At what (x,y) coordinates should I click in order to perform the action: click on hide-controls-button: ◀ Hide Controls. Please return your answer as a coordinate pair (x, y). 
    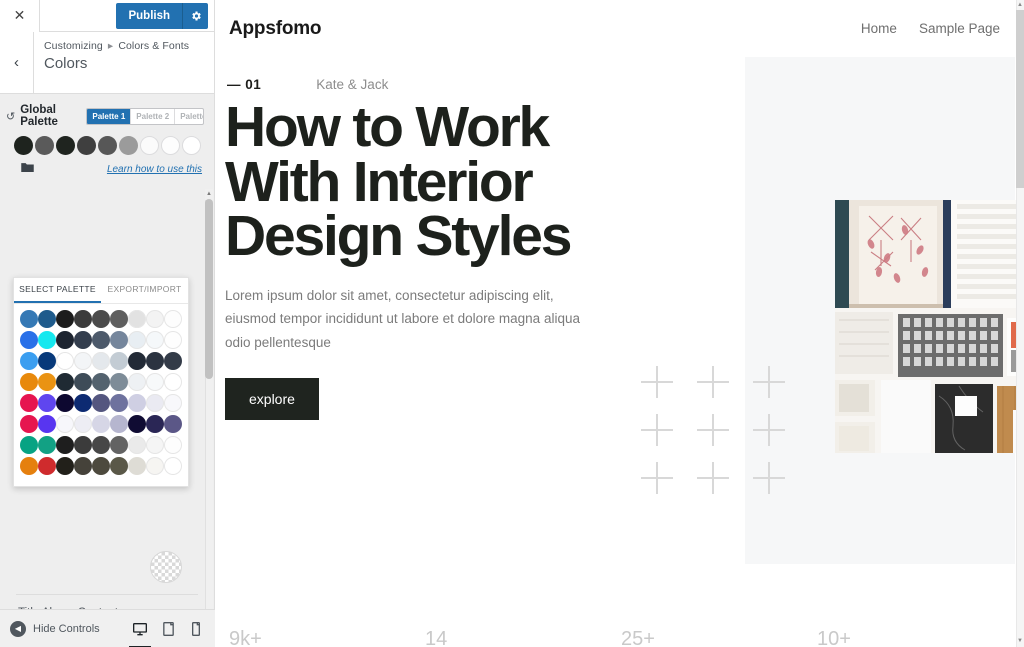
    Looking at the image, I should click on (55, 628).